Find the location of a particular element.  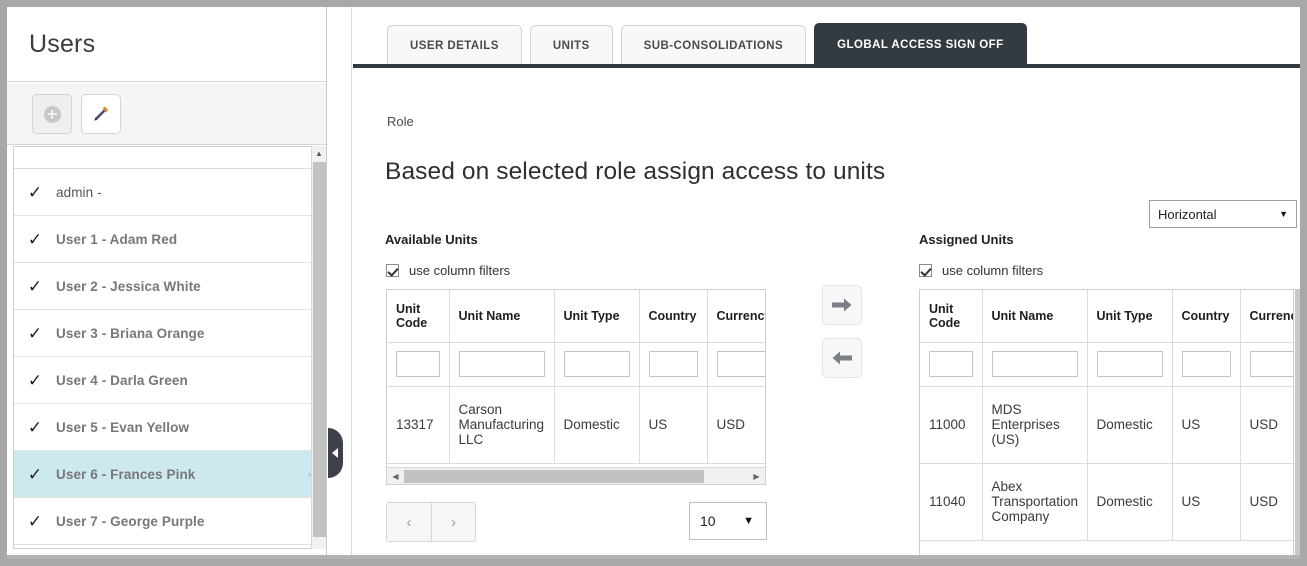

user-list-item-label: User 2 - Jessica White is located at coordinates (128, 286).